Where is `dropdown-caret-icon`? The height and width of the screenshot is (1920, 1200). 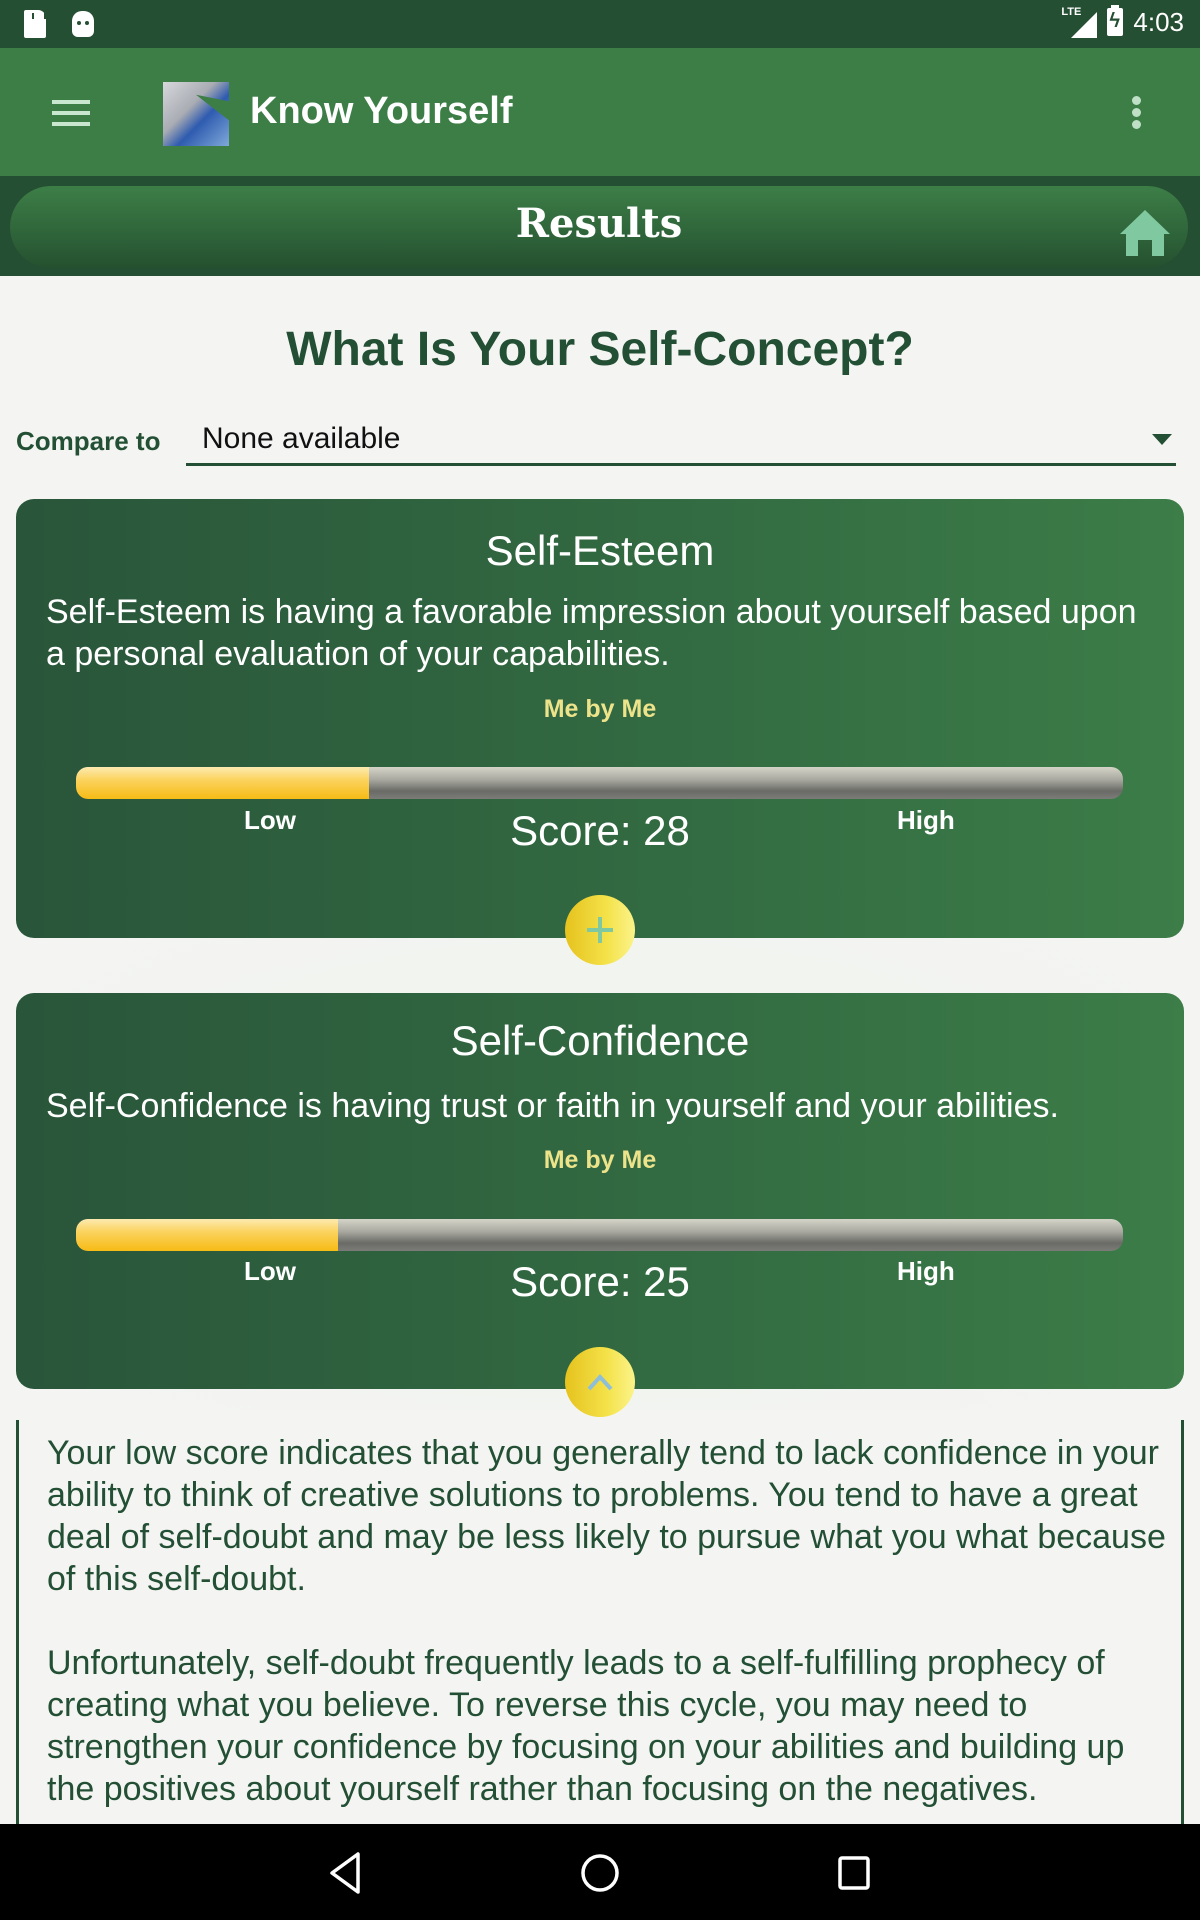 dropdown-caret-icon is located at coordinates (1162, 439).